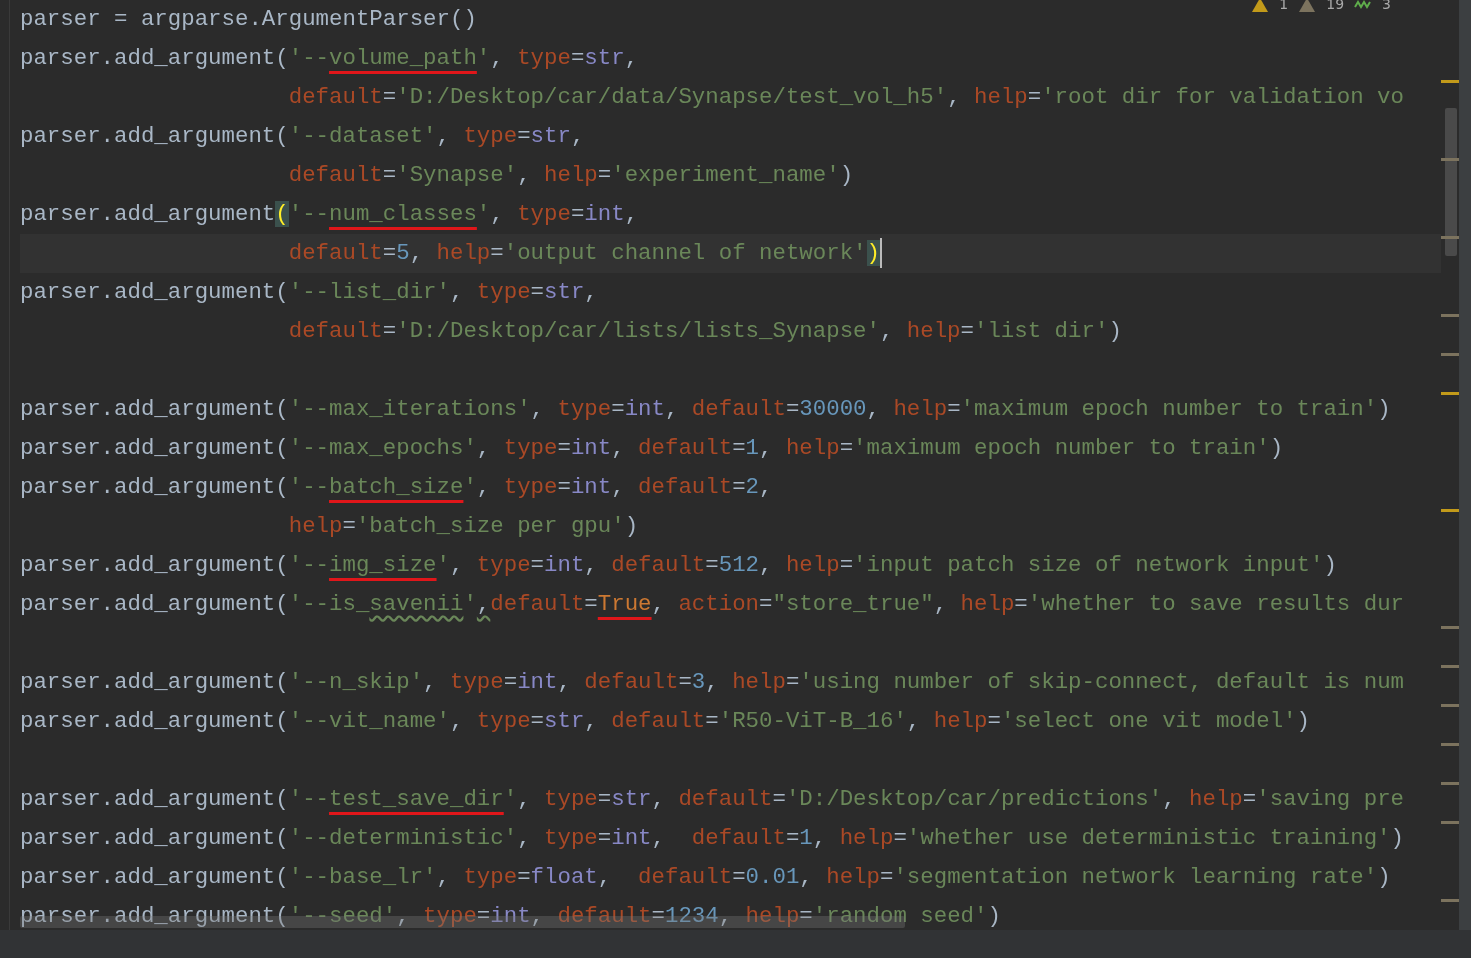 The height and width of the screenshot is (958, 1471). Describe the element at coordinates (403, 58) in the screenshot. I see `code-token: volume_path` at that location.